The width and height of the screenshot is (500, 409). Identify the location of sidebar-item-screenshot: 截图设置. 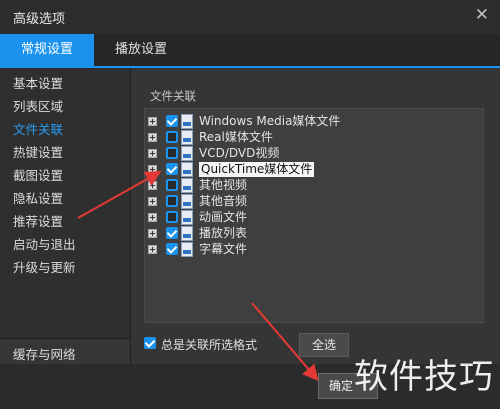
(38, 174).